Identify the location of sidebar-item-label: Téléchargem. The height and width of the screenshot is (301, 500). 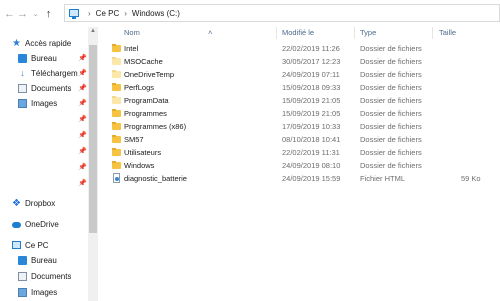
(54, 73).